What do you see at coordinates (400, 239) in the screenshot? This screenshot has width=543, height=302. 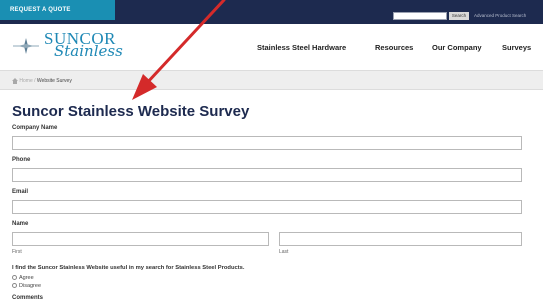 I see `last-name-field` at bounding box center [400, 239].